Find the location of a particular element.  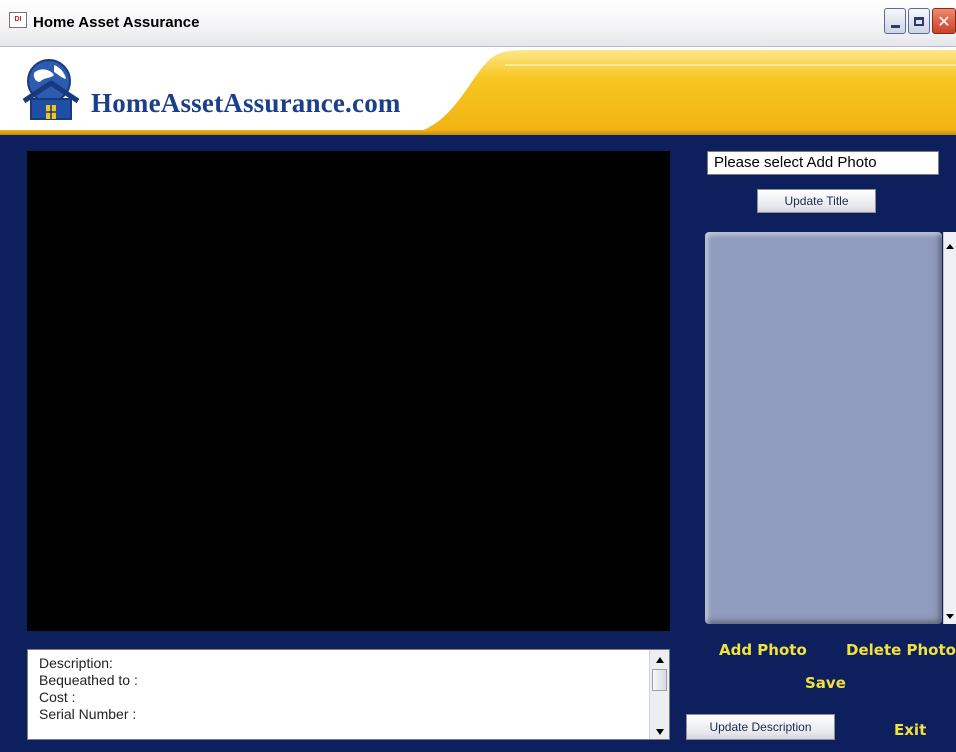

window-title: Home Asset Assurance is located at coordinates (116, 22).